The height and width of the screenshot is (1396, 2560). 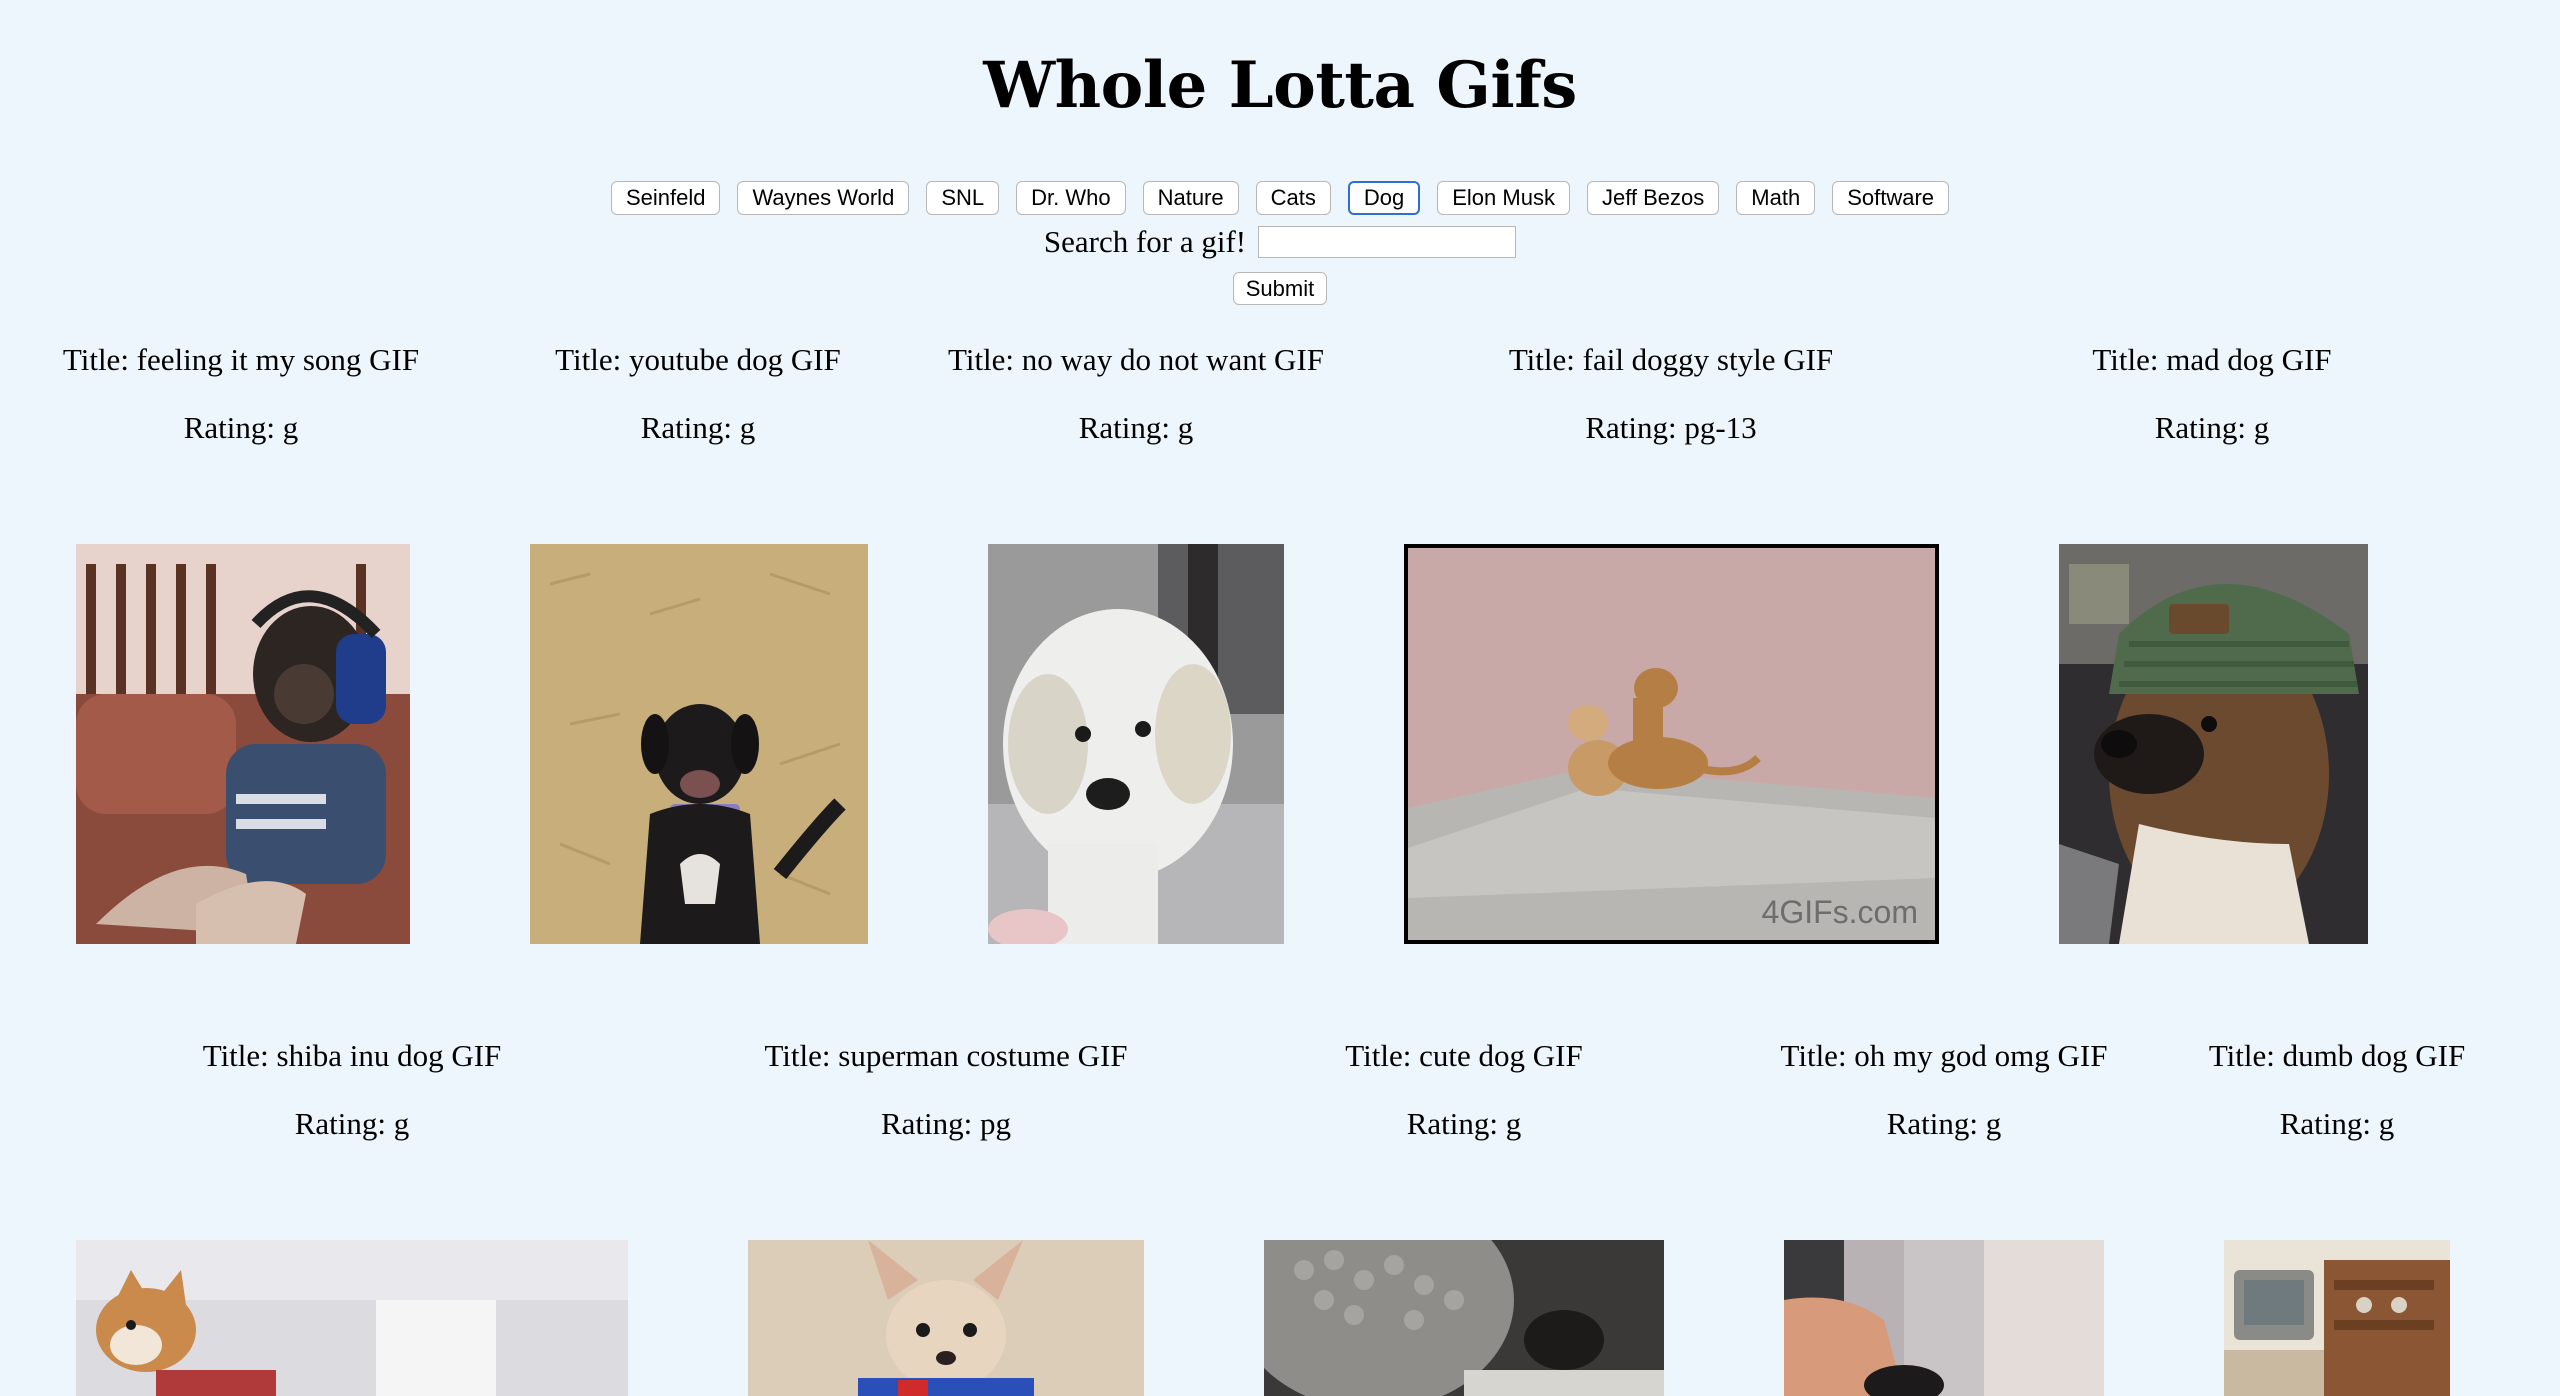 I want to click on gif-title: Title: cute dog GIF, so click(x=1464, y=1055).